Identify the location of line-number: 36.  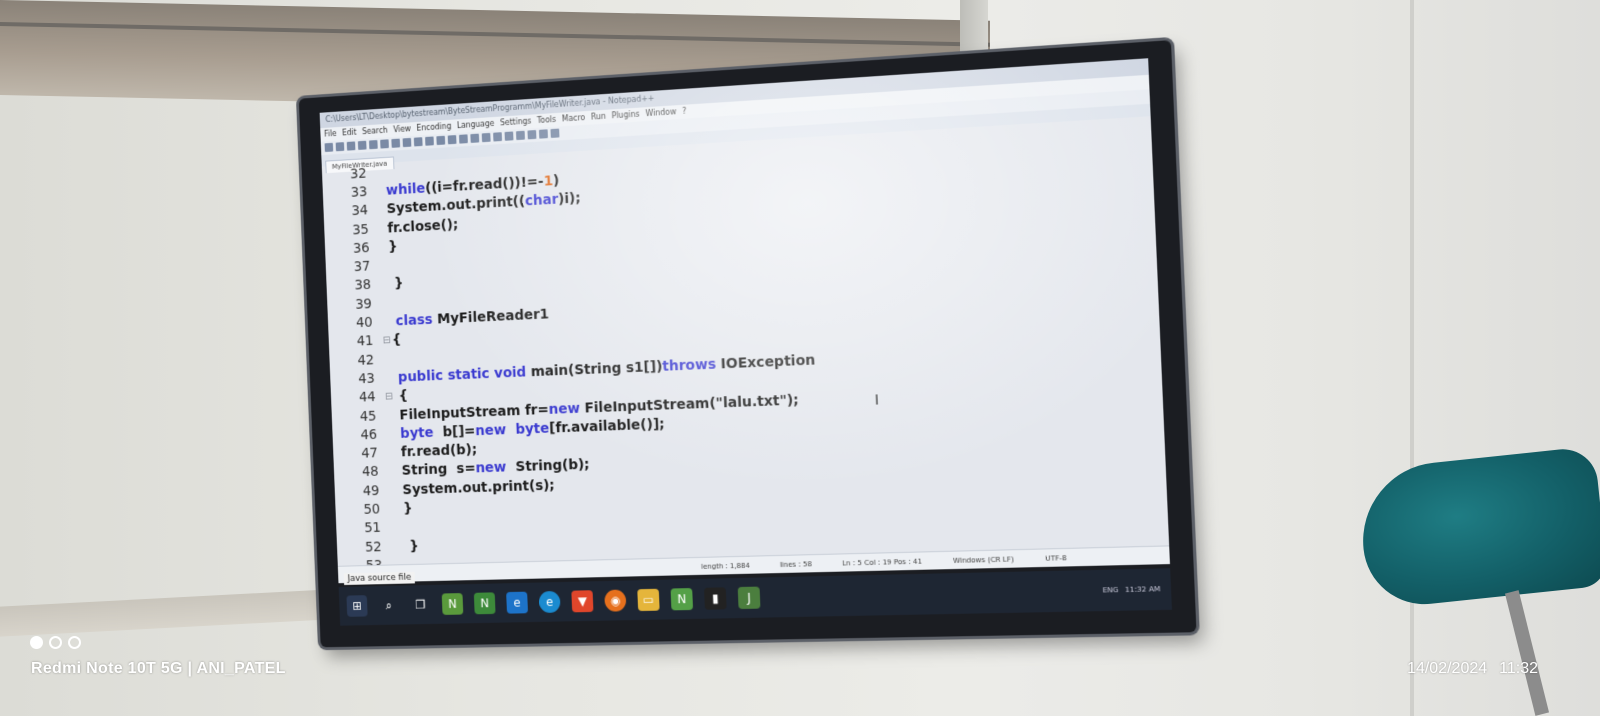
(361, 248).